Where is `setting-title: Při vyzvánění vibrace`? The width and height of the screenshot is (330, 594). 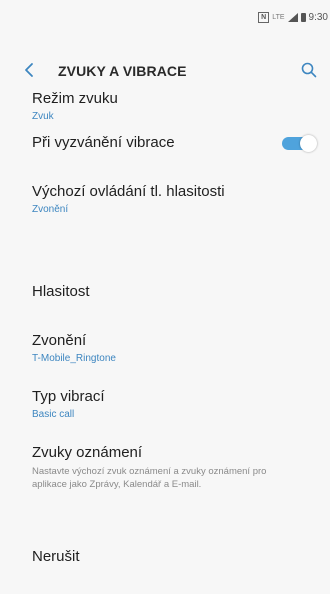
setting-title: Při vyzvánění vibrace is located at coordinates (103, 142).